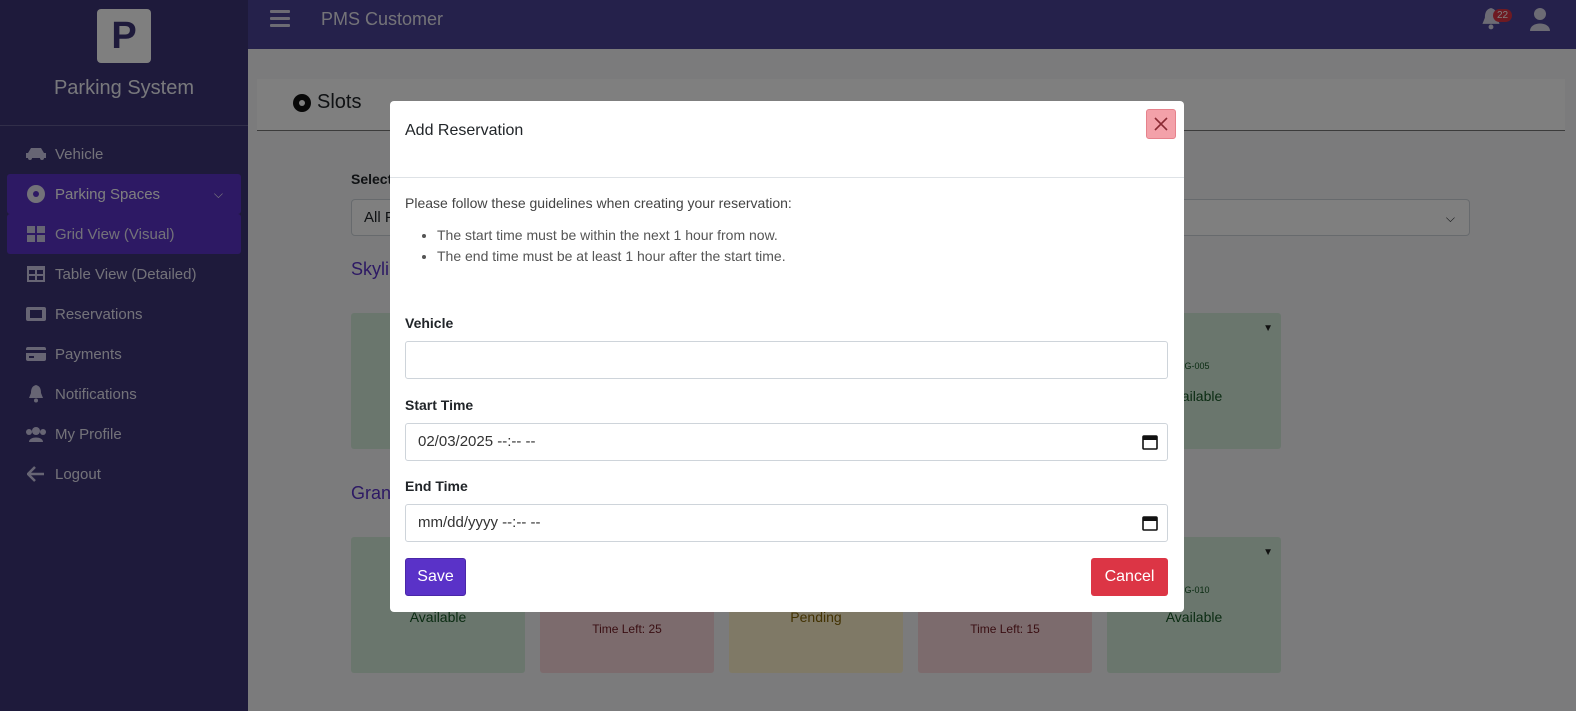 The image size is (1576, 711). Describe the element at coordinates (1129, 577) in the screenshot. I see `cancel-button: Cancel` at that location.